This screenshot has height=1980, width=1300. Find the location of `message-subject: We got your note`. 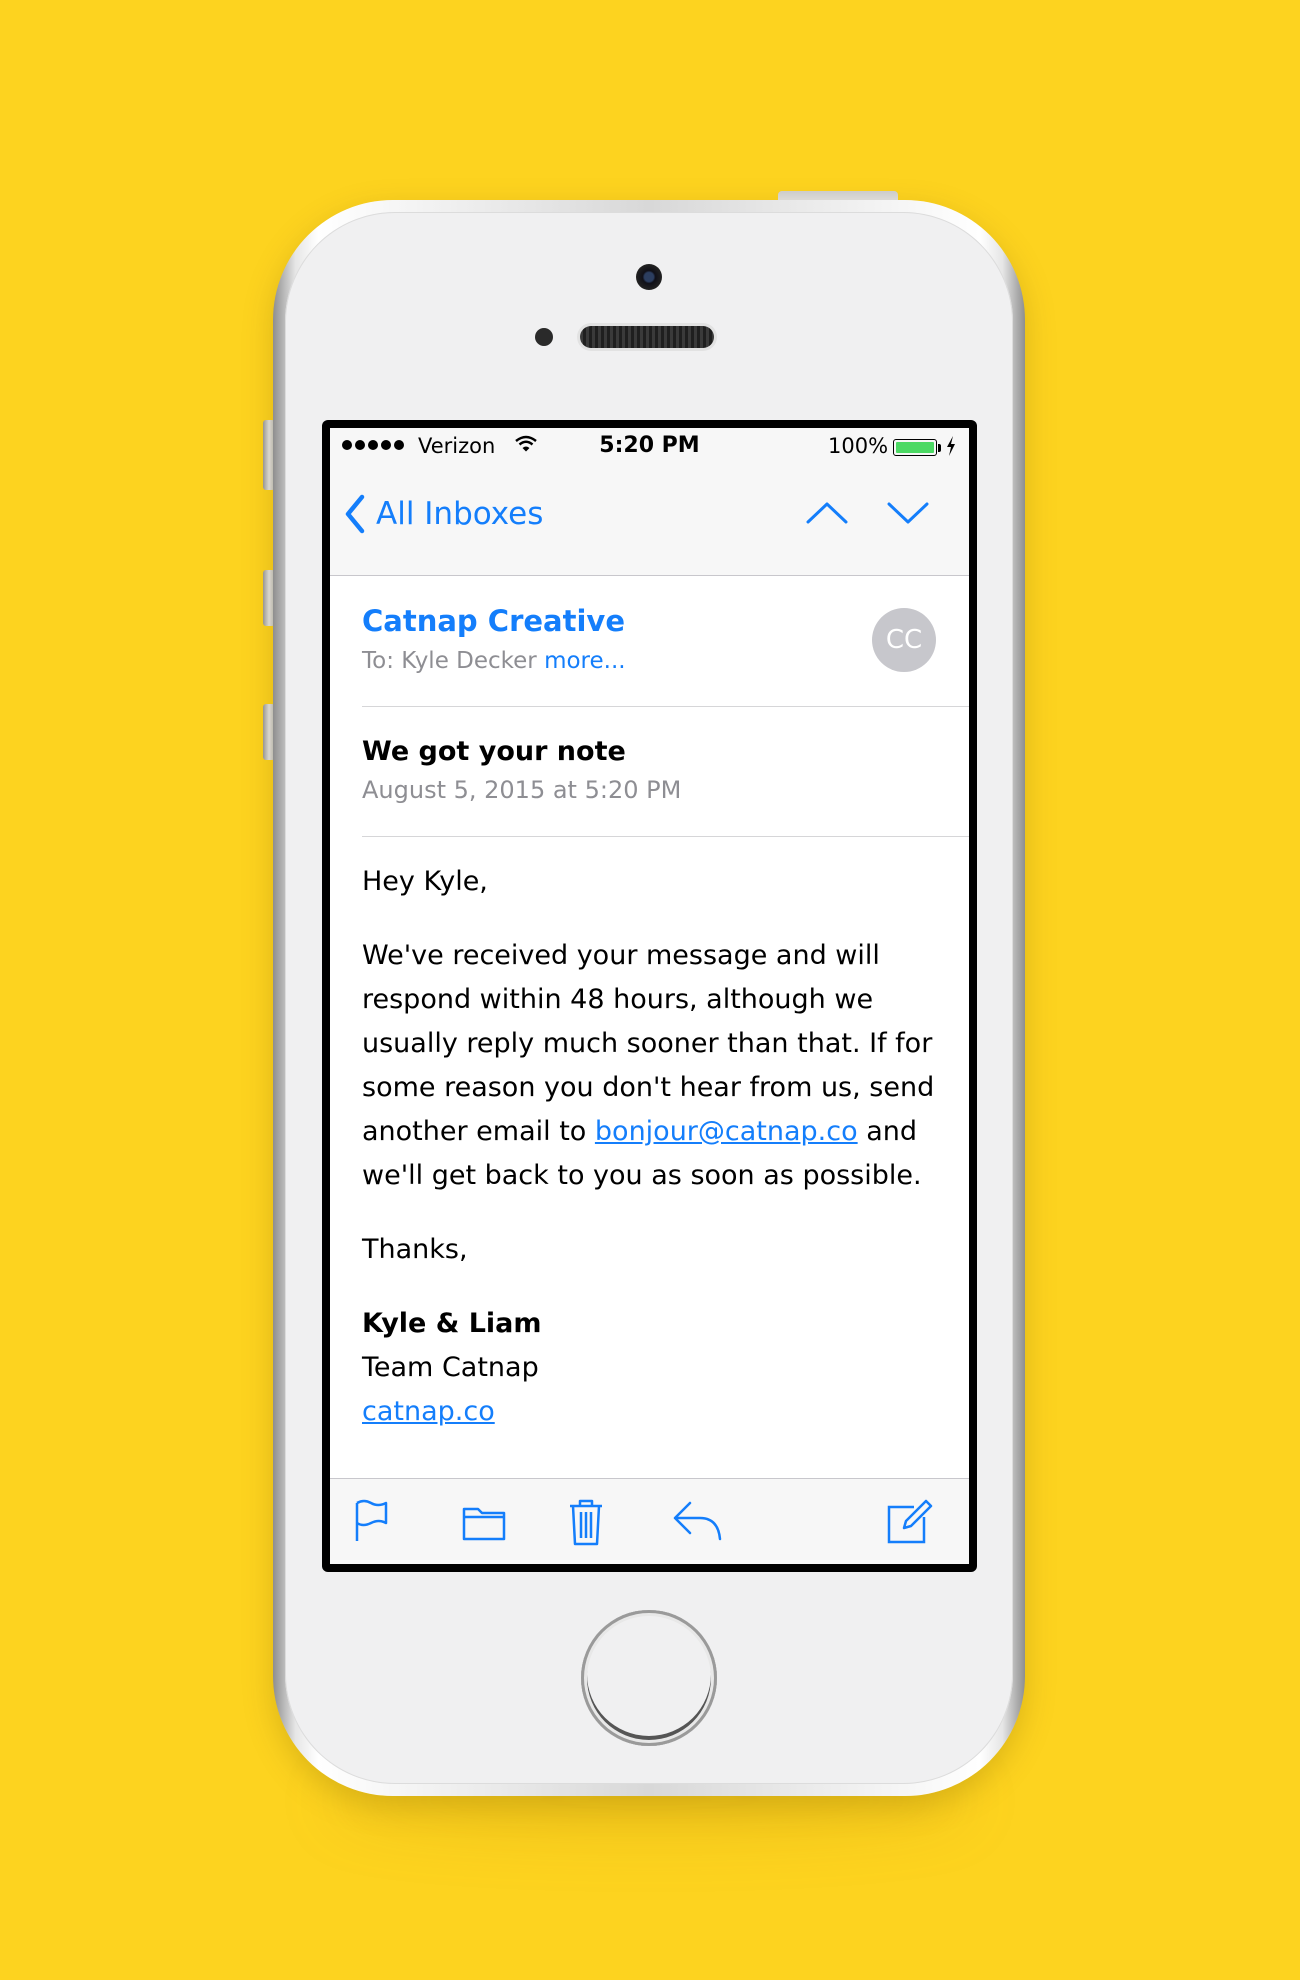

message-subject: We got your note is located at coordinates (494, 751).